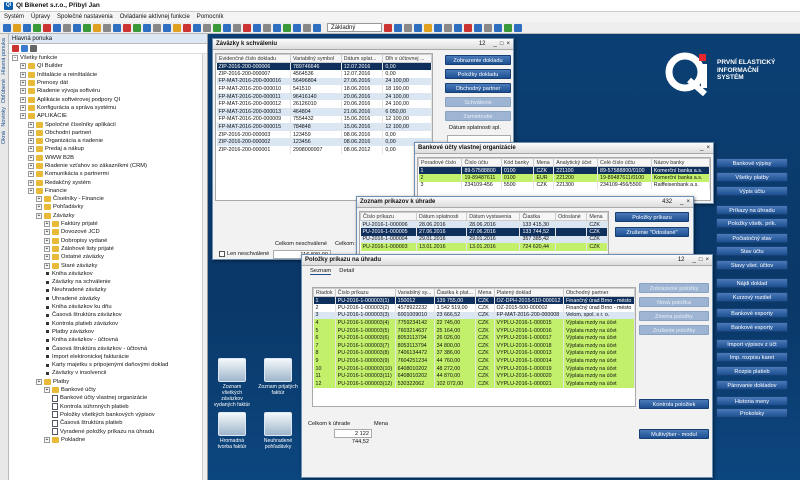  I want to click on column-header: Kód banky, so click(517, 162).